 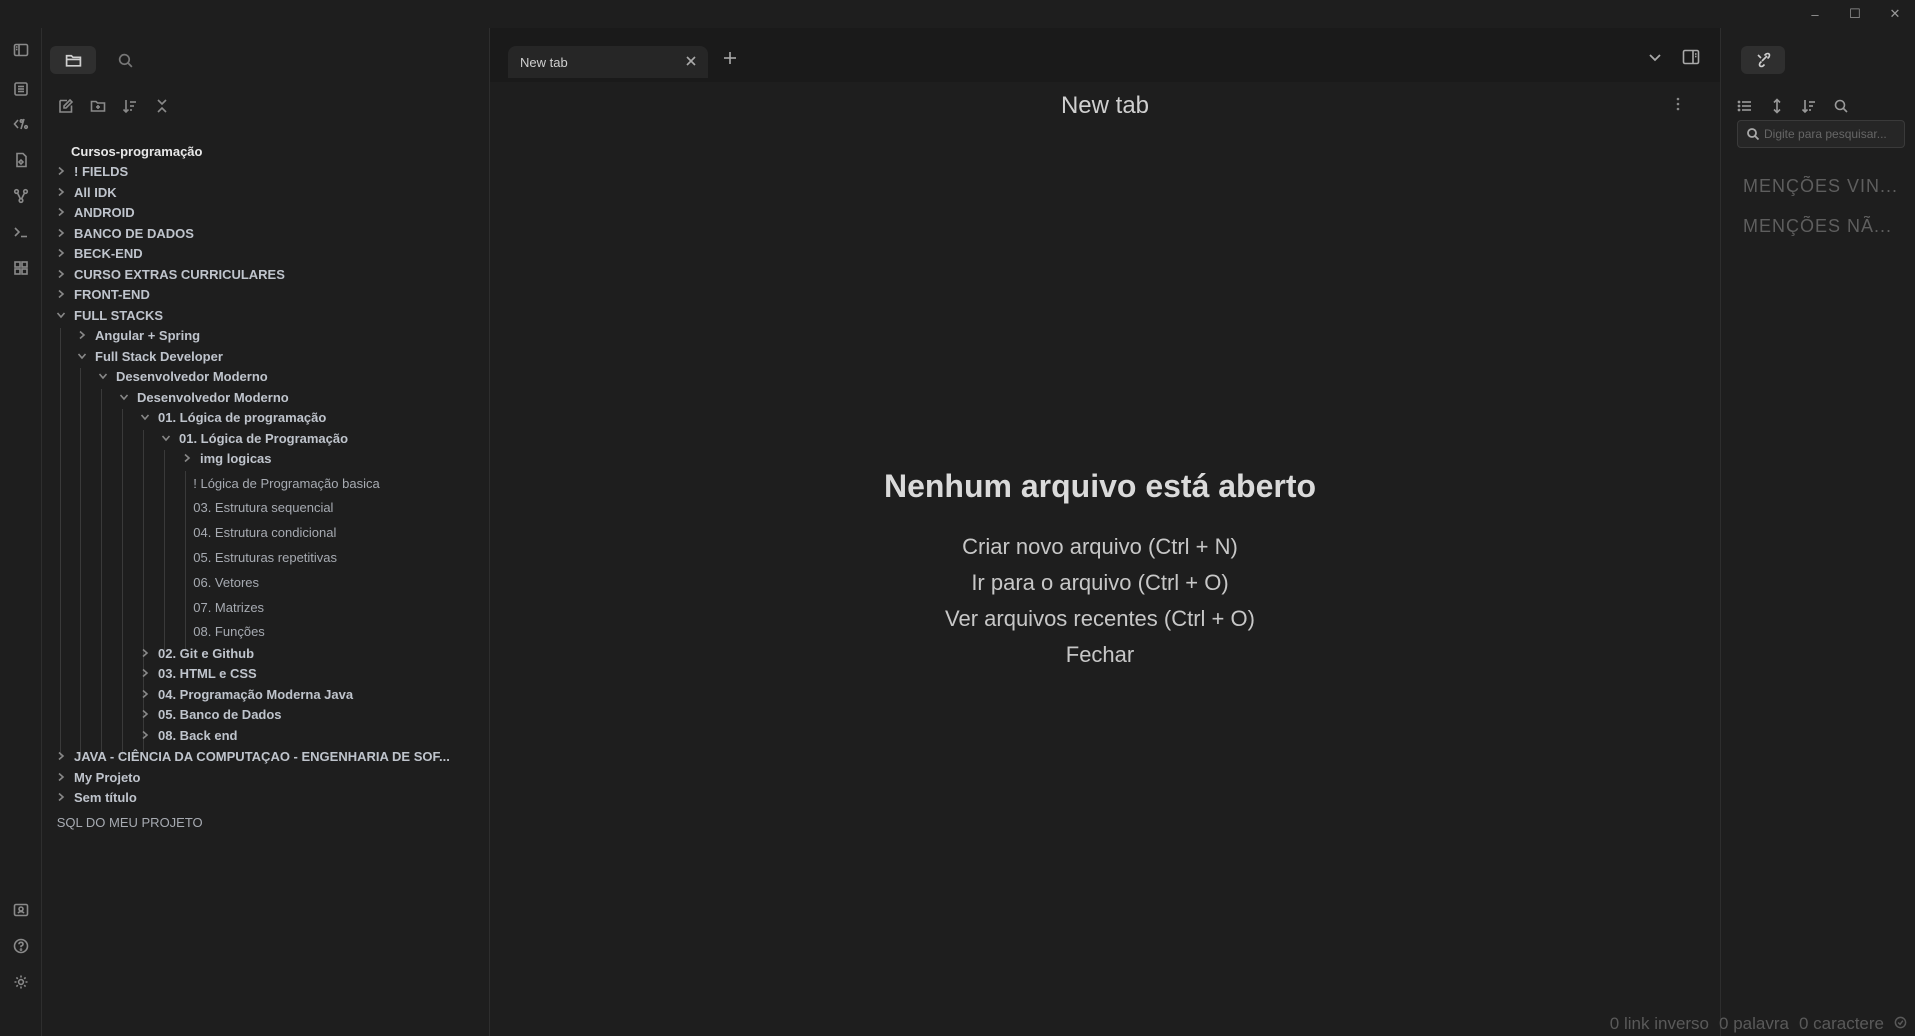 I want to click on tree-folder: Angular + Spring, so click(x=137, y=335).